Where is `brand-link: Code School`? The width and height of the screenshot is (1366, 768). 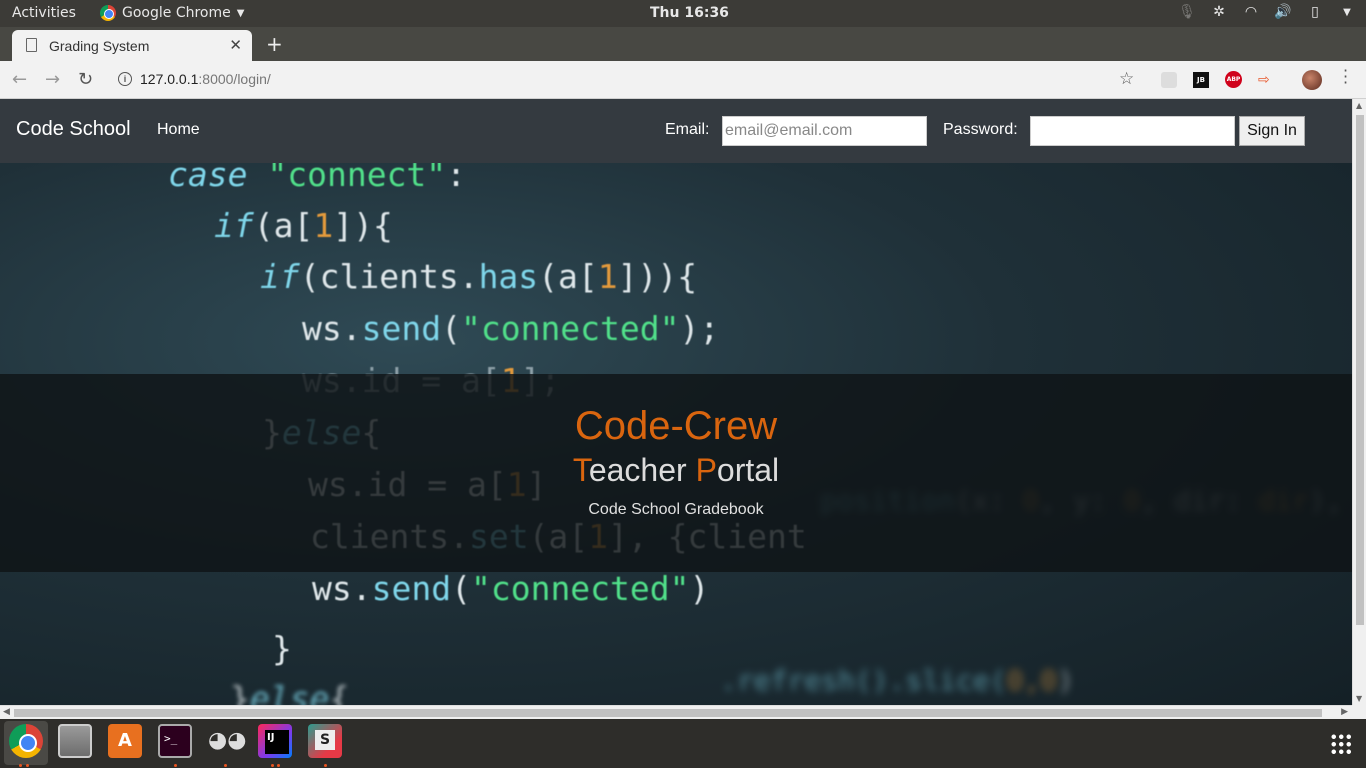 brand-link: Code School is located at coordinates (73, 129).